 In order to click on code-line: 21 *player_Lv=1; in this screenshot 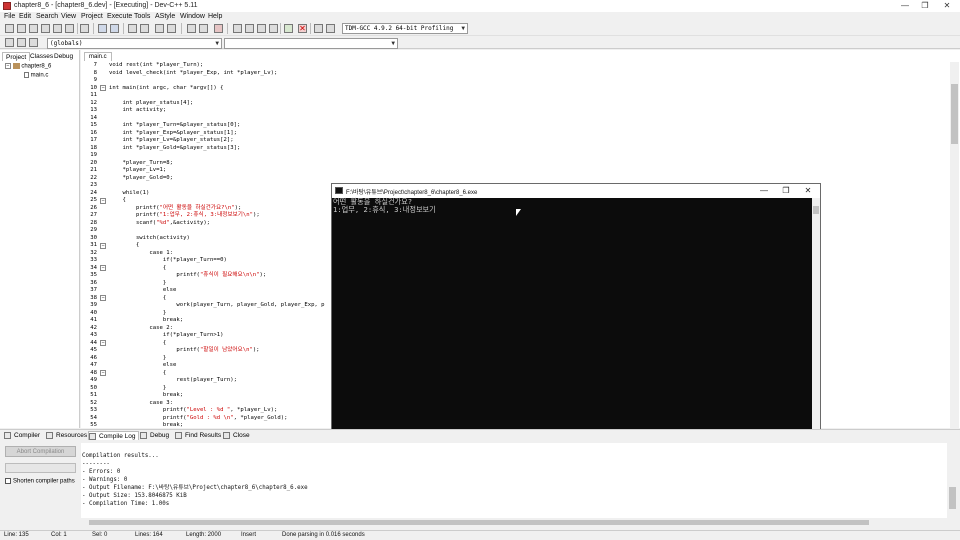, I will do `click(515, 171)`.